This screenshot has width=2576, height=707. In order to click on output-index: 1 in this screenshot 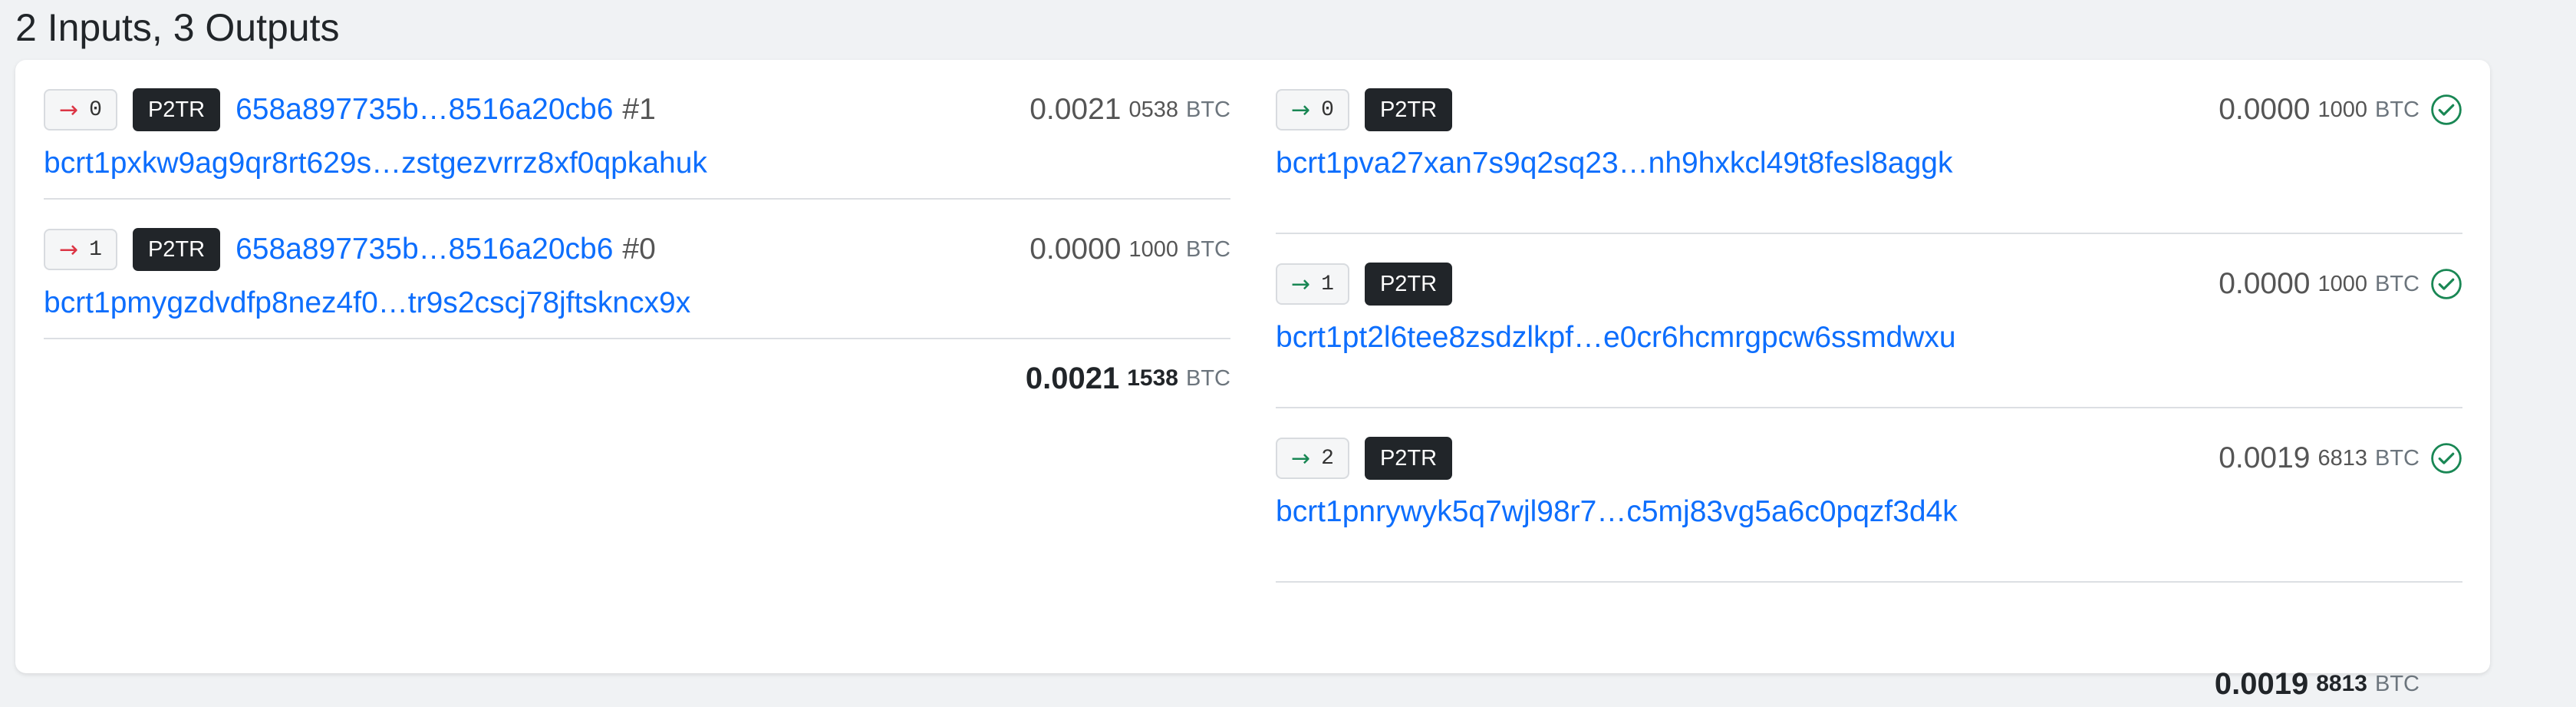, I will do `click(1327, 284)`.